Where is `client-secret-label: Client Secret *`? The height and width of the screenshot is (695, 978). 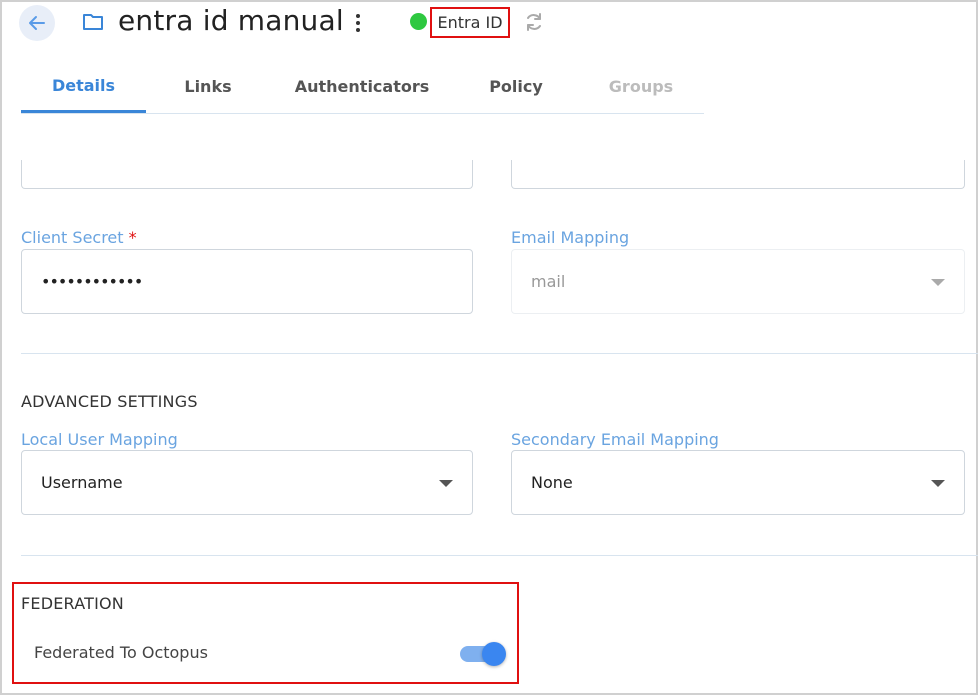
client-secret-label: Client Secret * is located at coordinates (79, 237).